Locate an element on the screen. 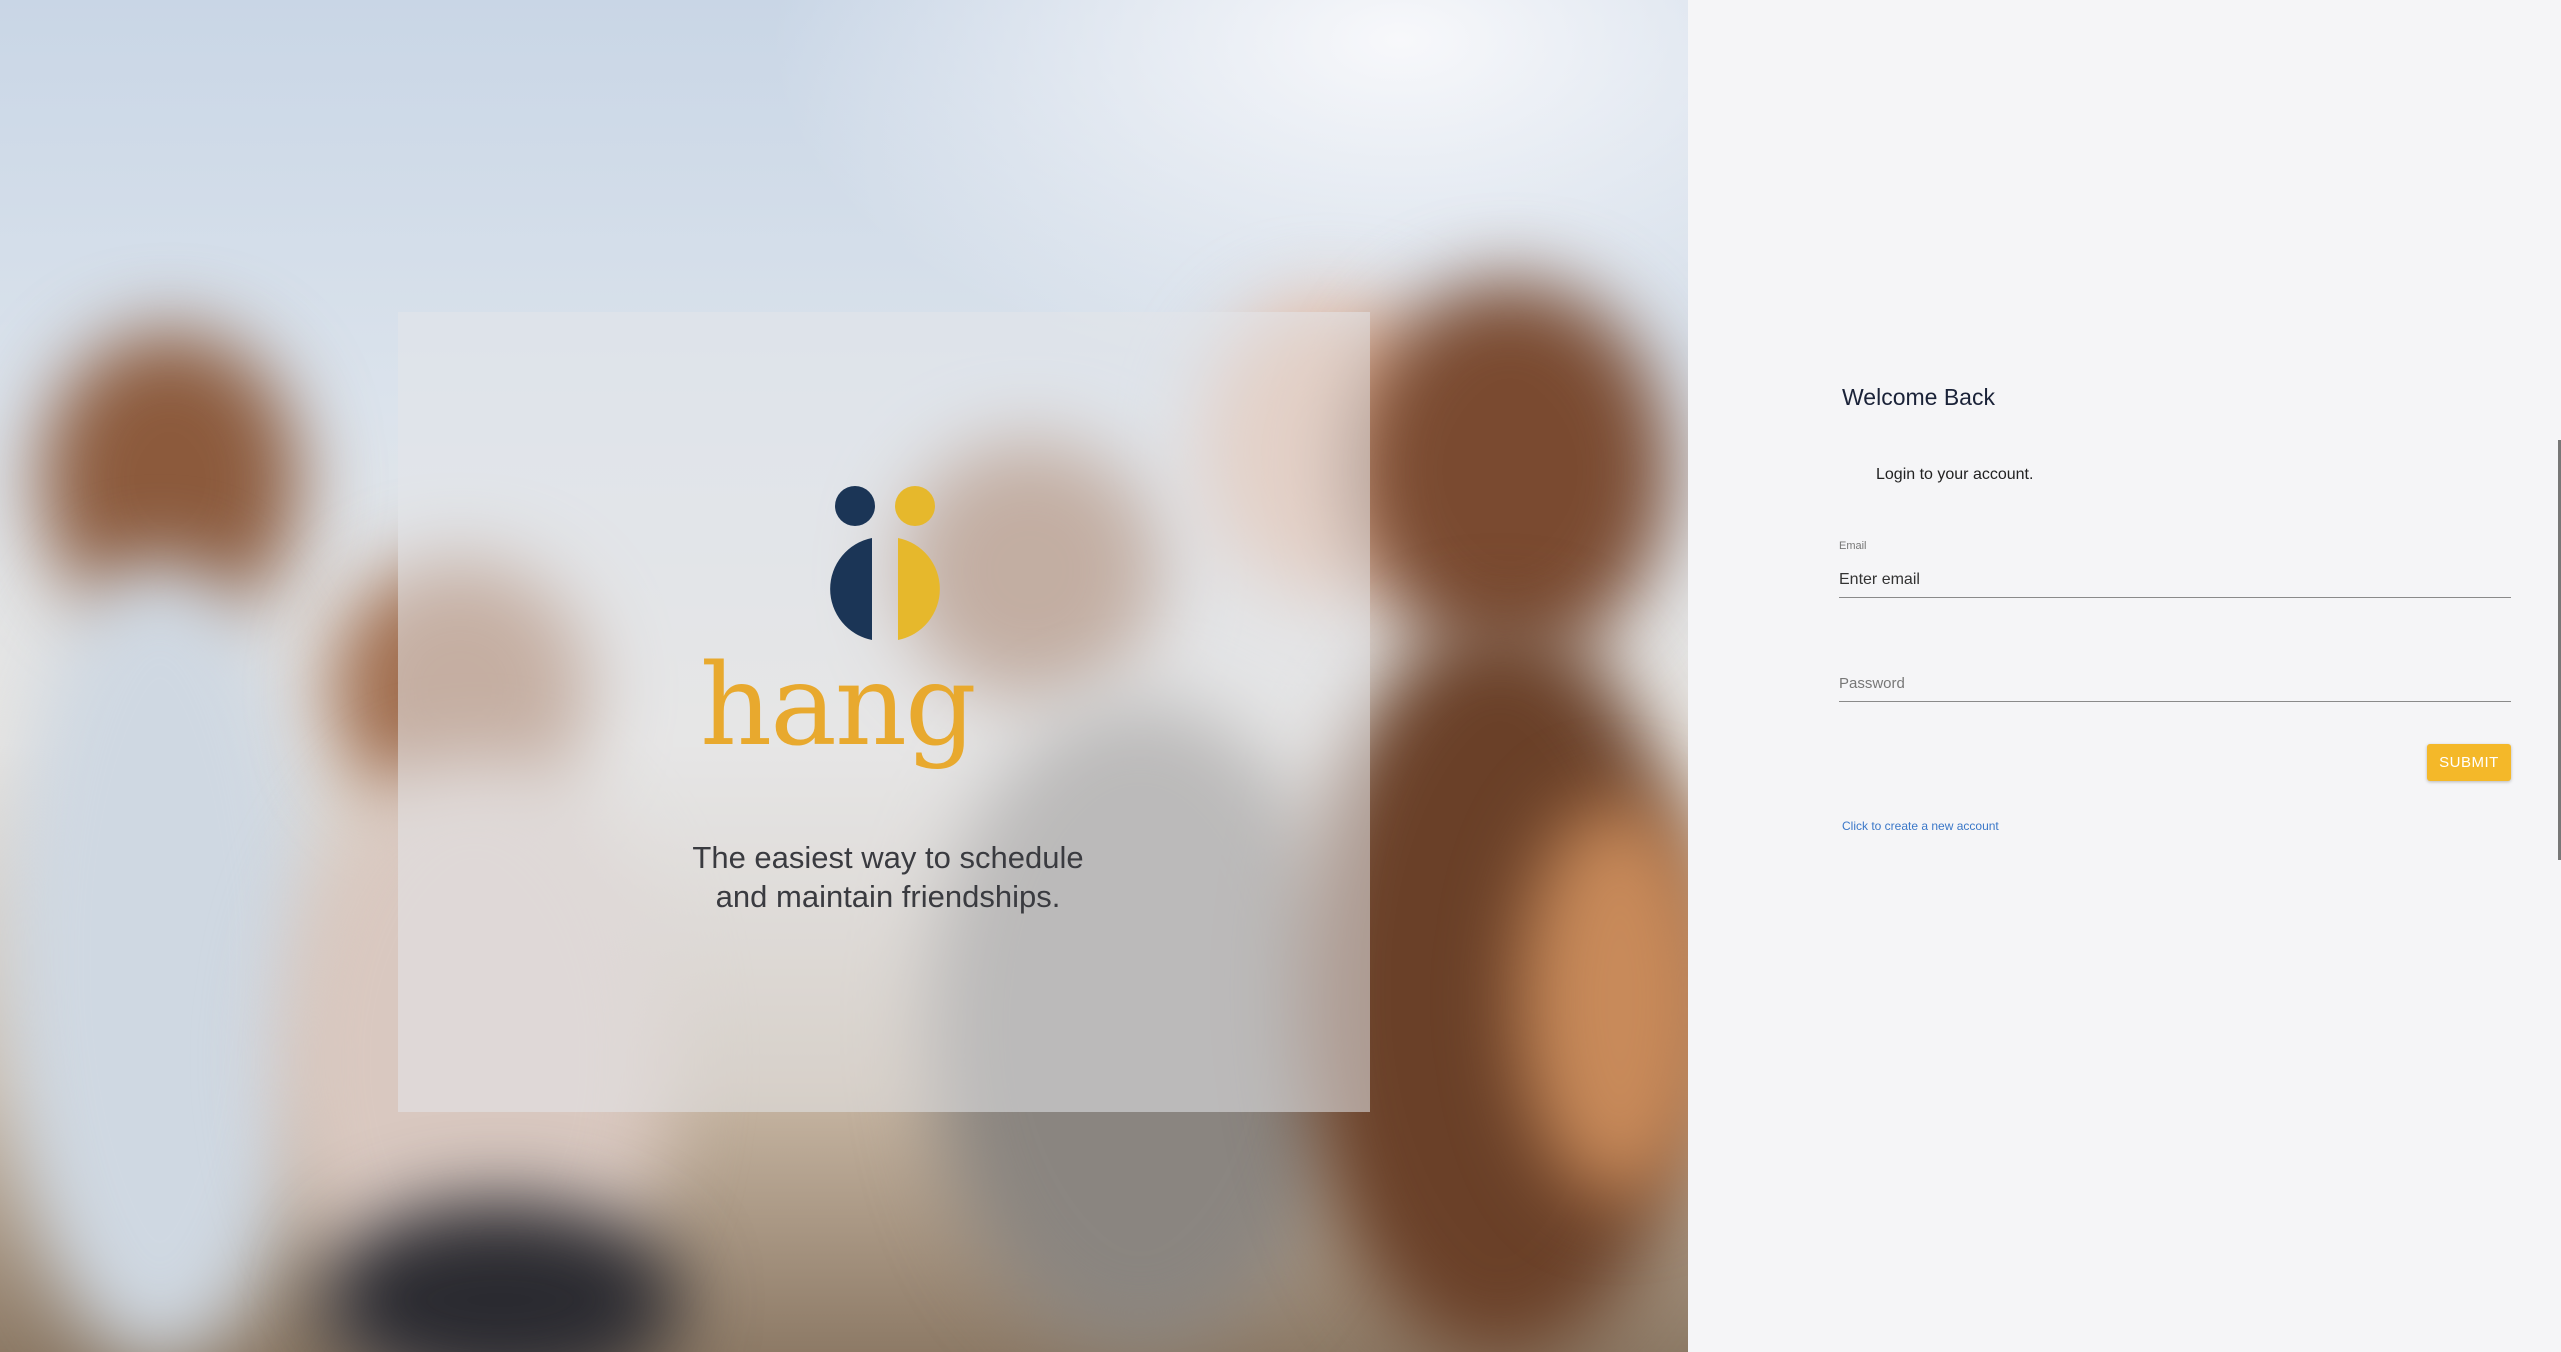  email-field: Email is located at coordinates (2175, 569).